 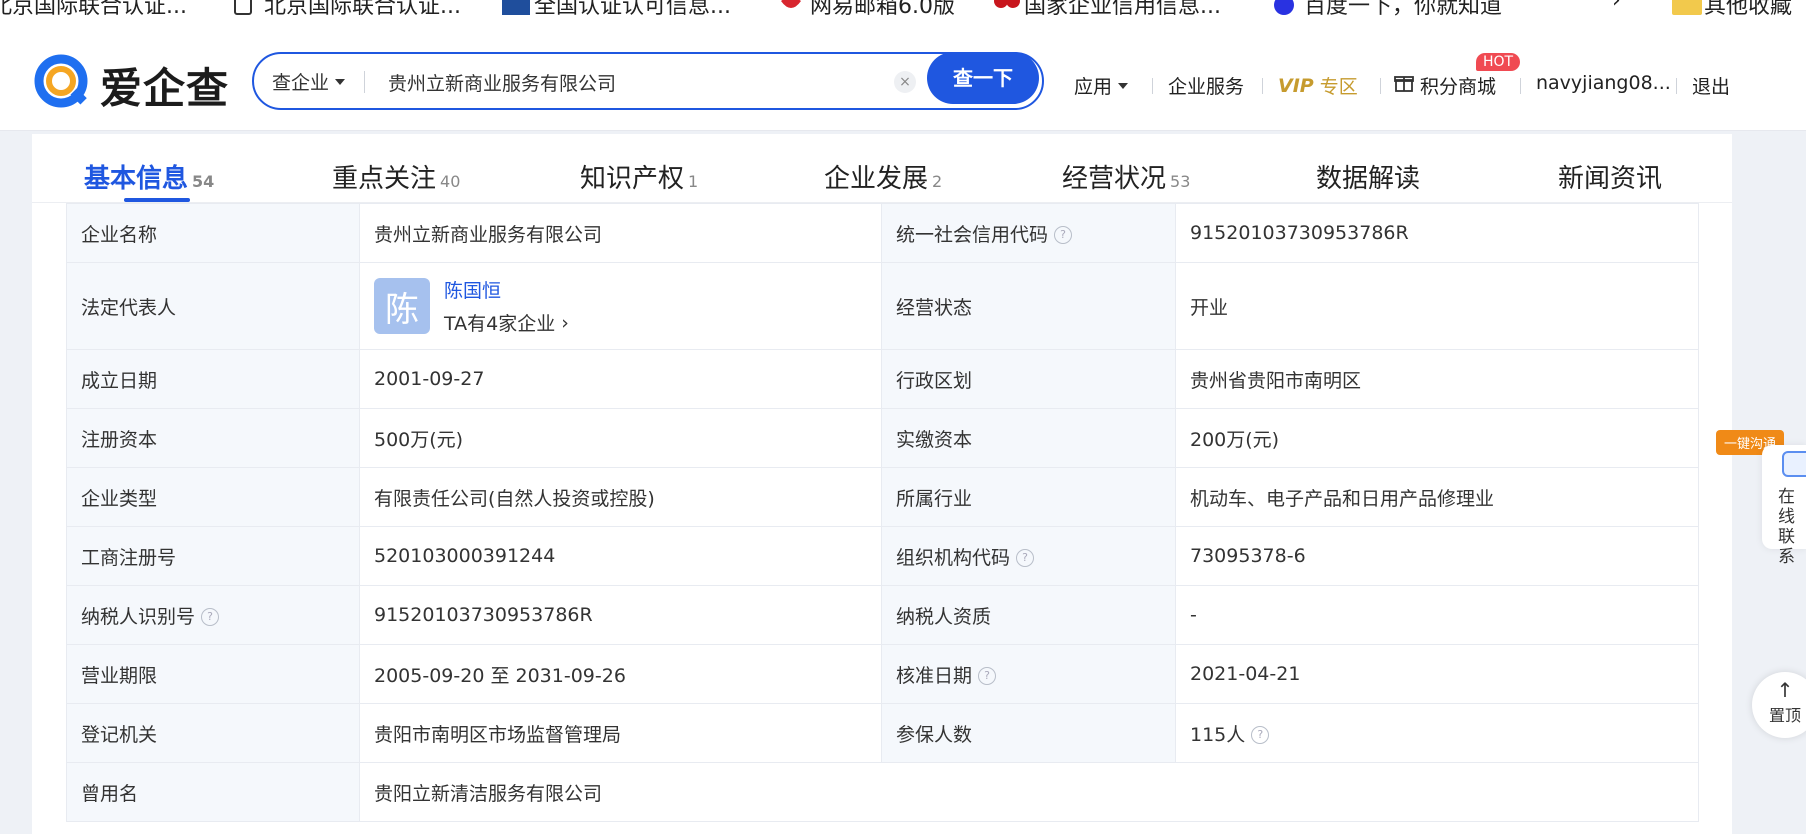 What do you see at coordinates (937, 181) in the screenshot?
I see `tab-count: 2` at bounding box center [937, 181].